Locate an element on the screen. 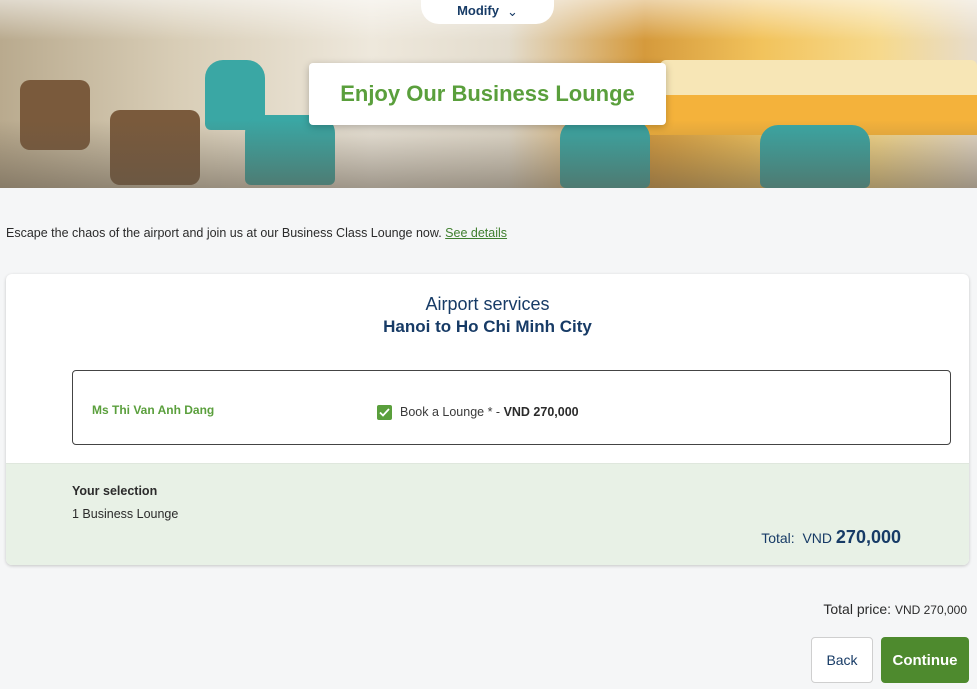  modify-label: Modify is located at coordinates (478, 10).